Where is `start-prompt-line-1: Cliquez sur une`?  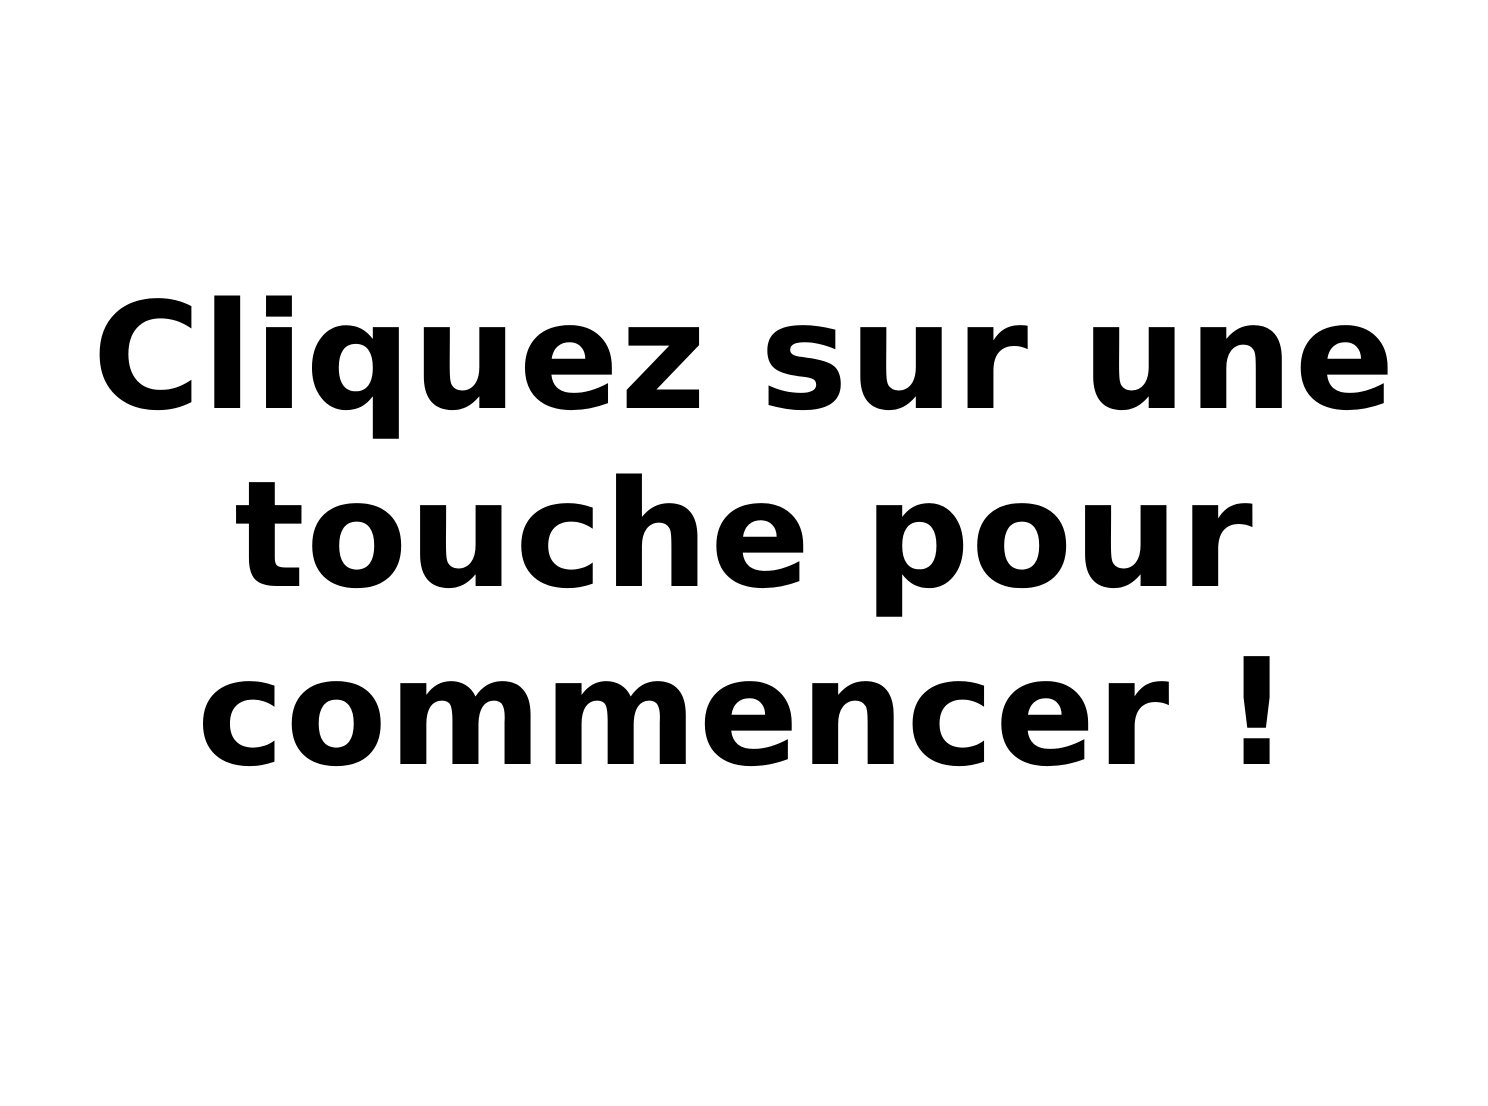 start-prompt-line-1: Cliquez sur une is located at coordinates (744, 357).